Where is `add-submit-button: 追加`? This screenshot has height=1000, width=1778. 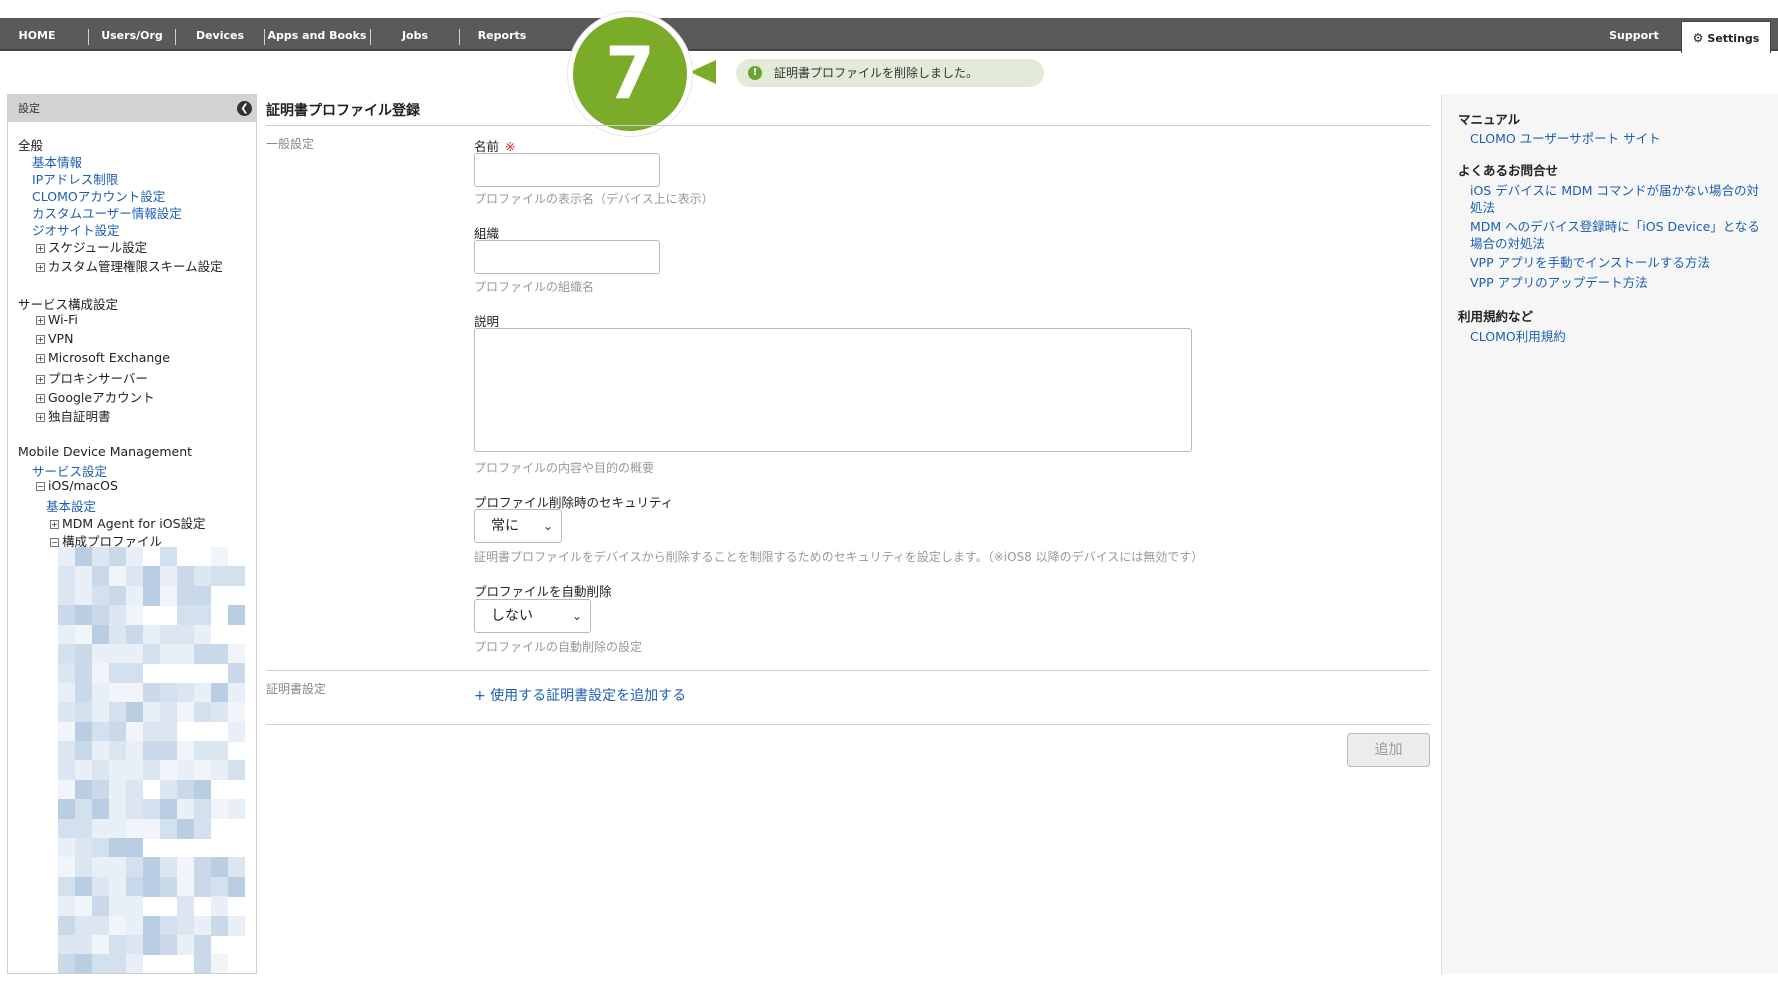
add-submit-button: 追加 is located at coordinates (1388, 750).